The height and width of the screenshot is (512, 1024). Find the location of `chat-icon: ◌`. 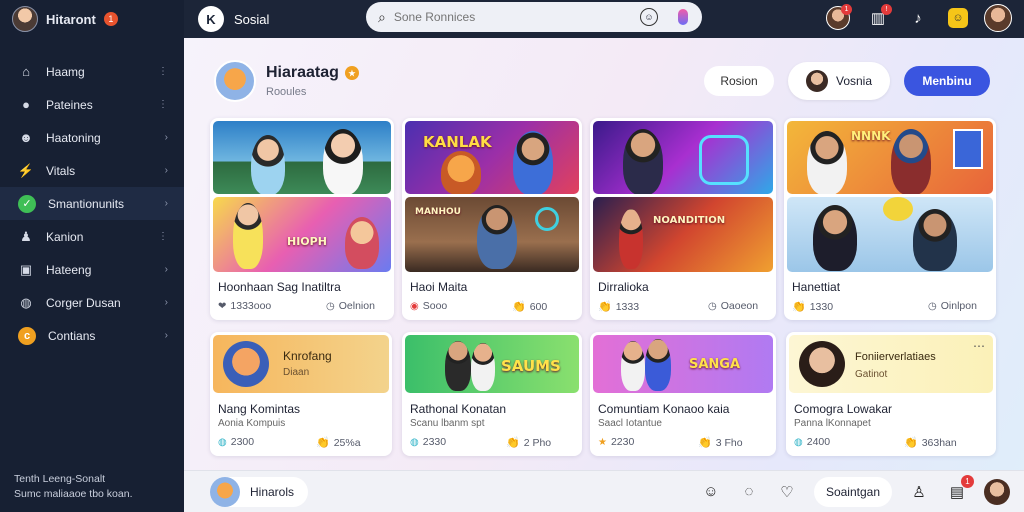

chat-icon: ◌ is located at coordinates (749, 492).